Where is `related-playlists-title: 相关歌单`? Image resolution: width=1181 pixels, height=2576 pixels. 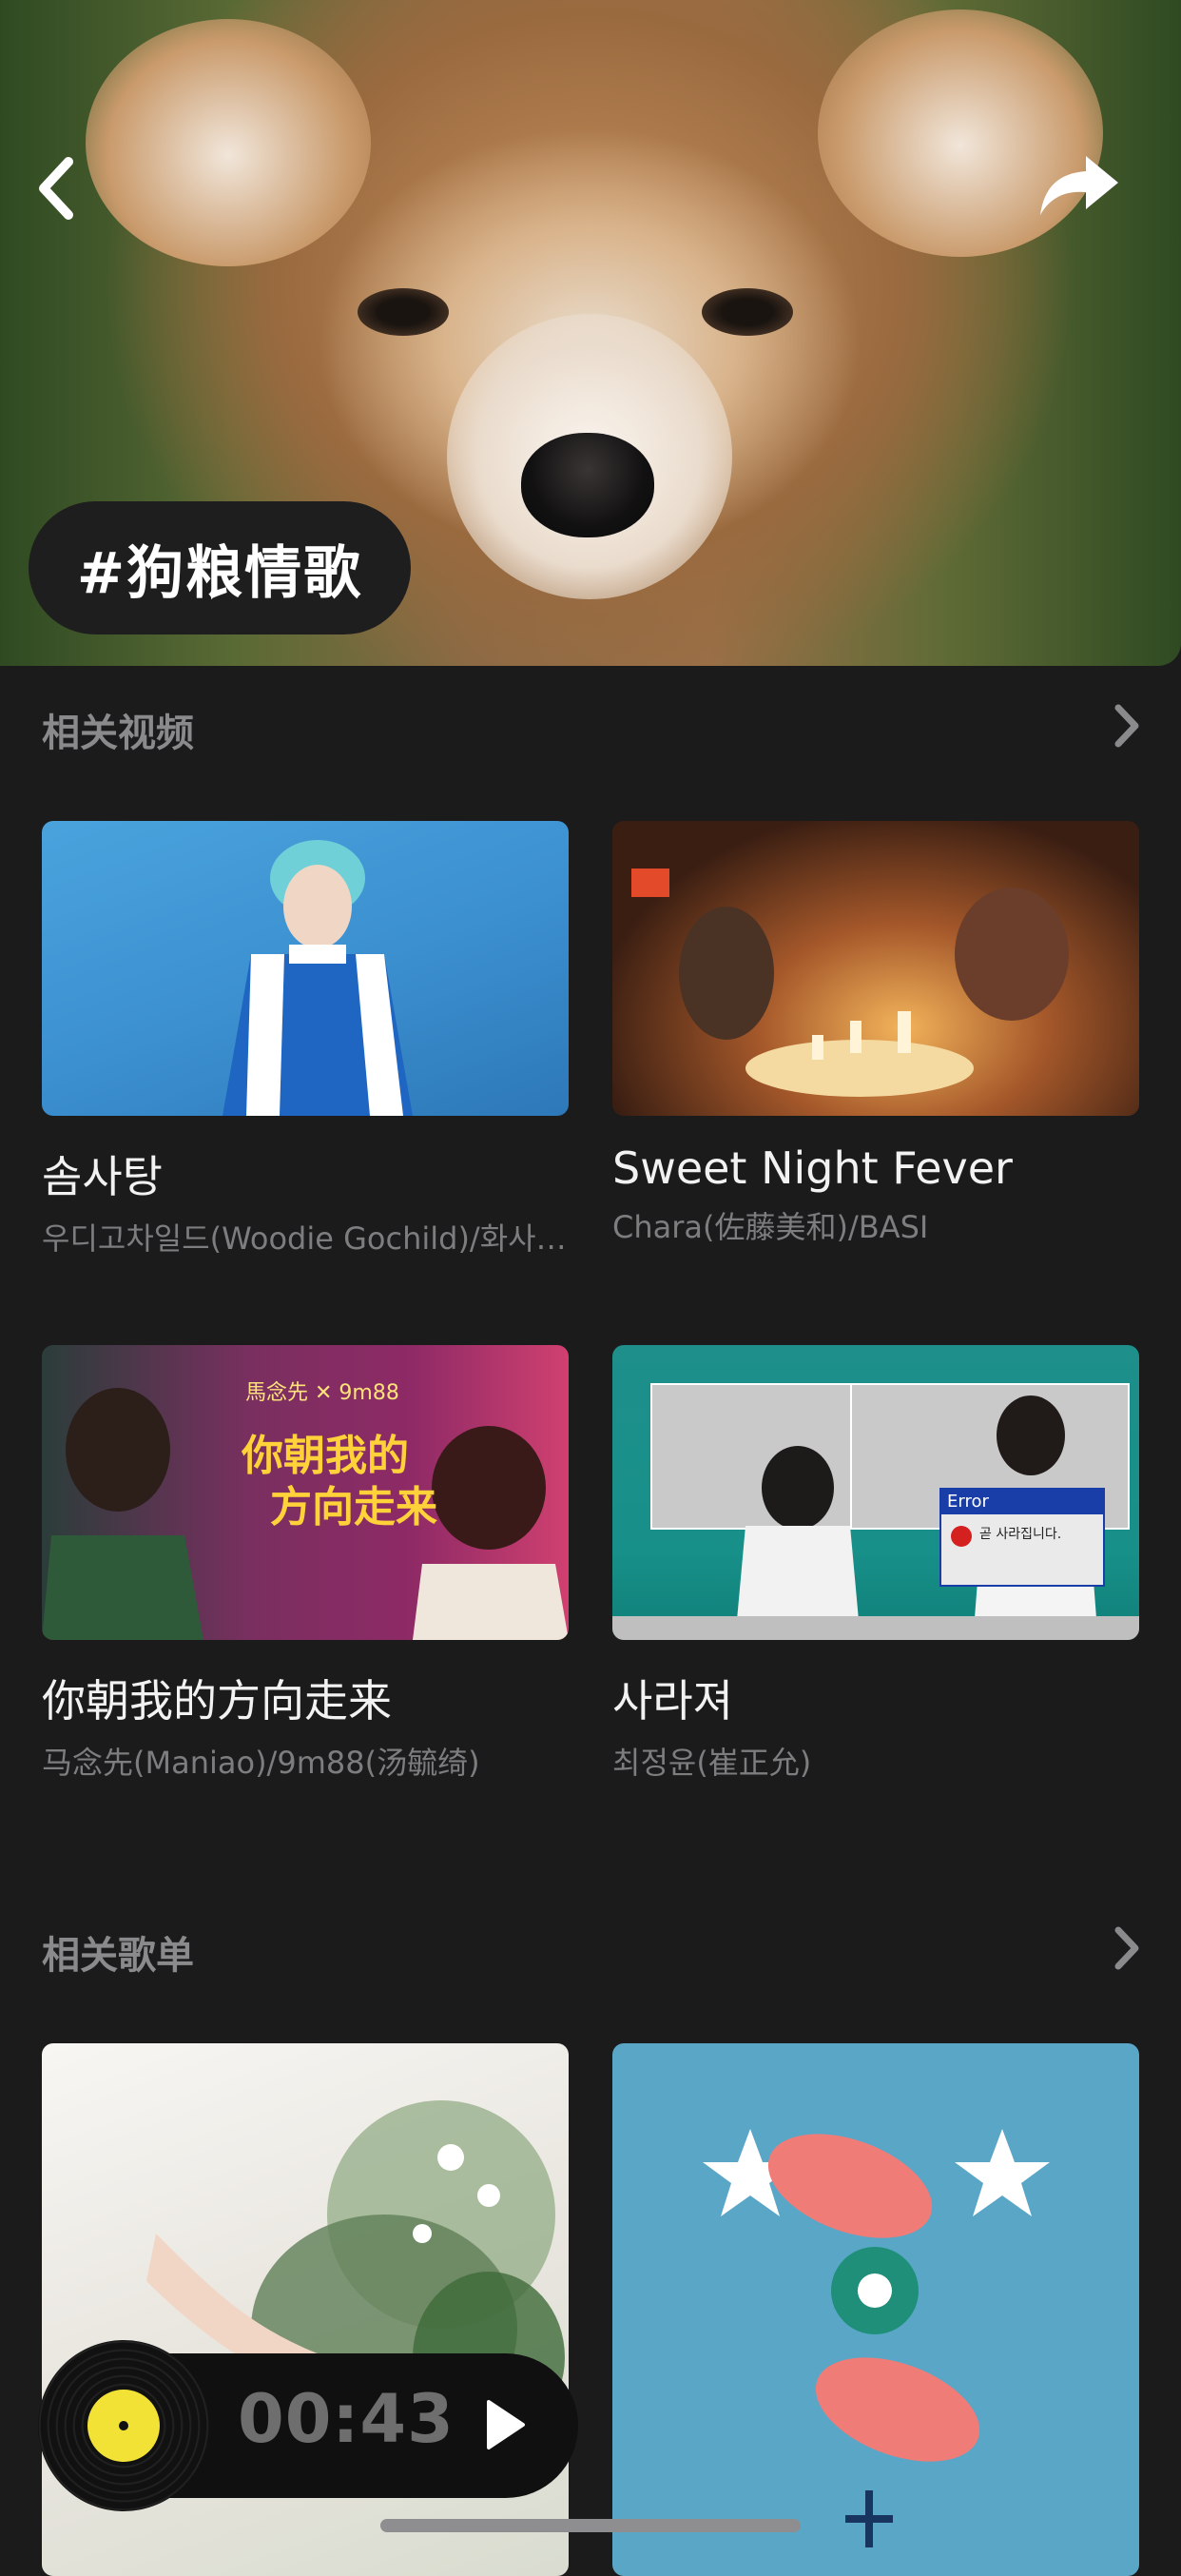 related-playlists-title: 相关歌单 is located at coordinates (118, 1956).